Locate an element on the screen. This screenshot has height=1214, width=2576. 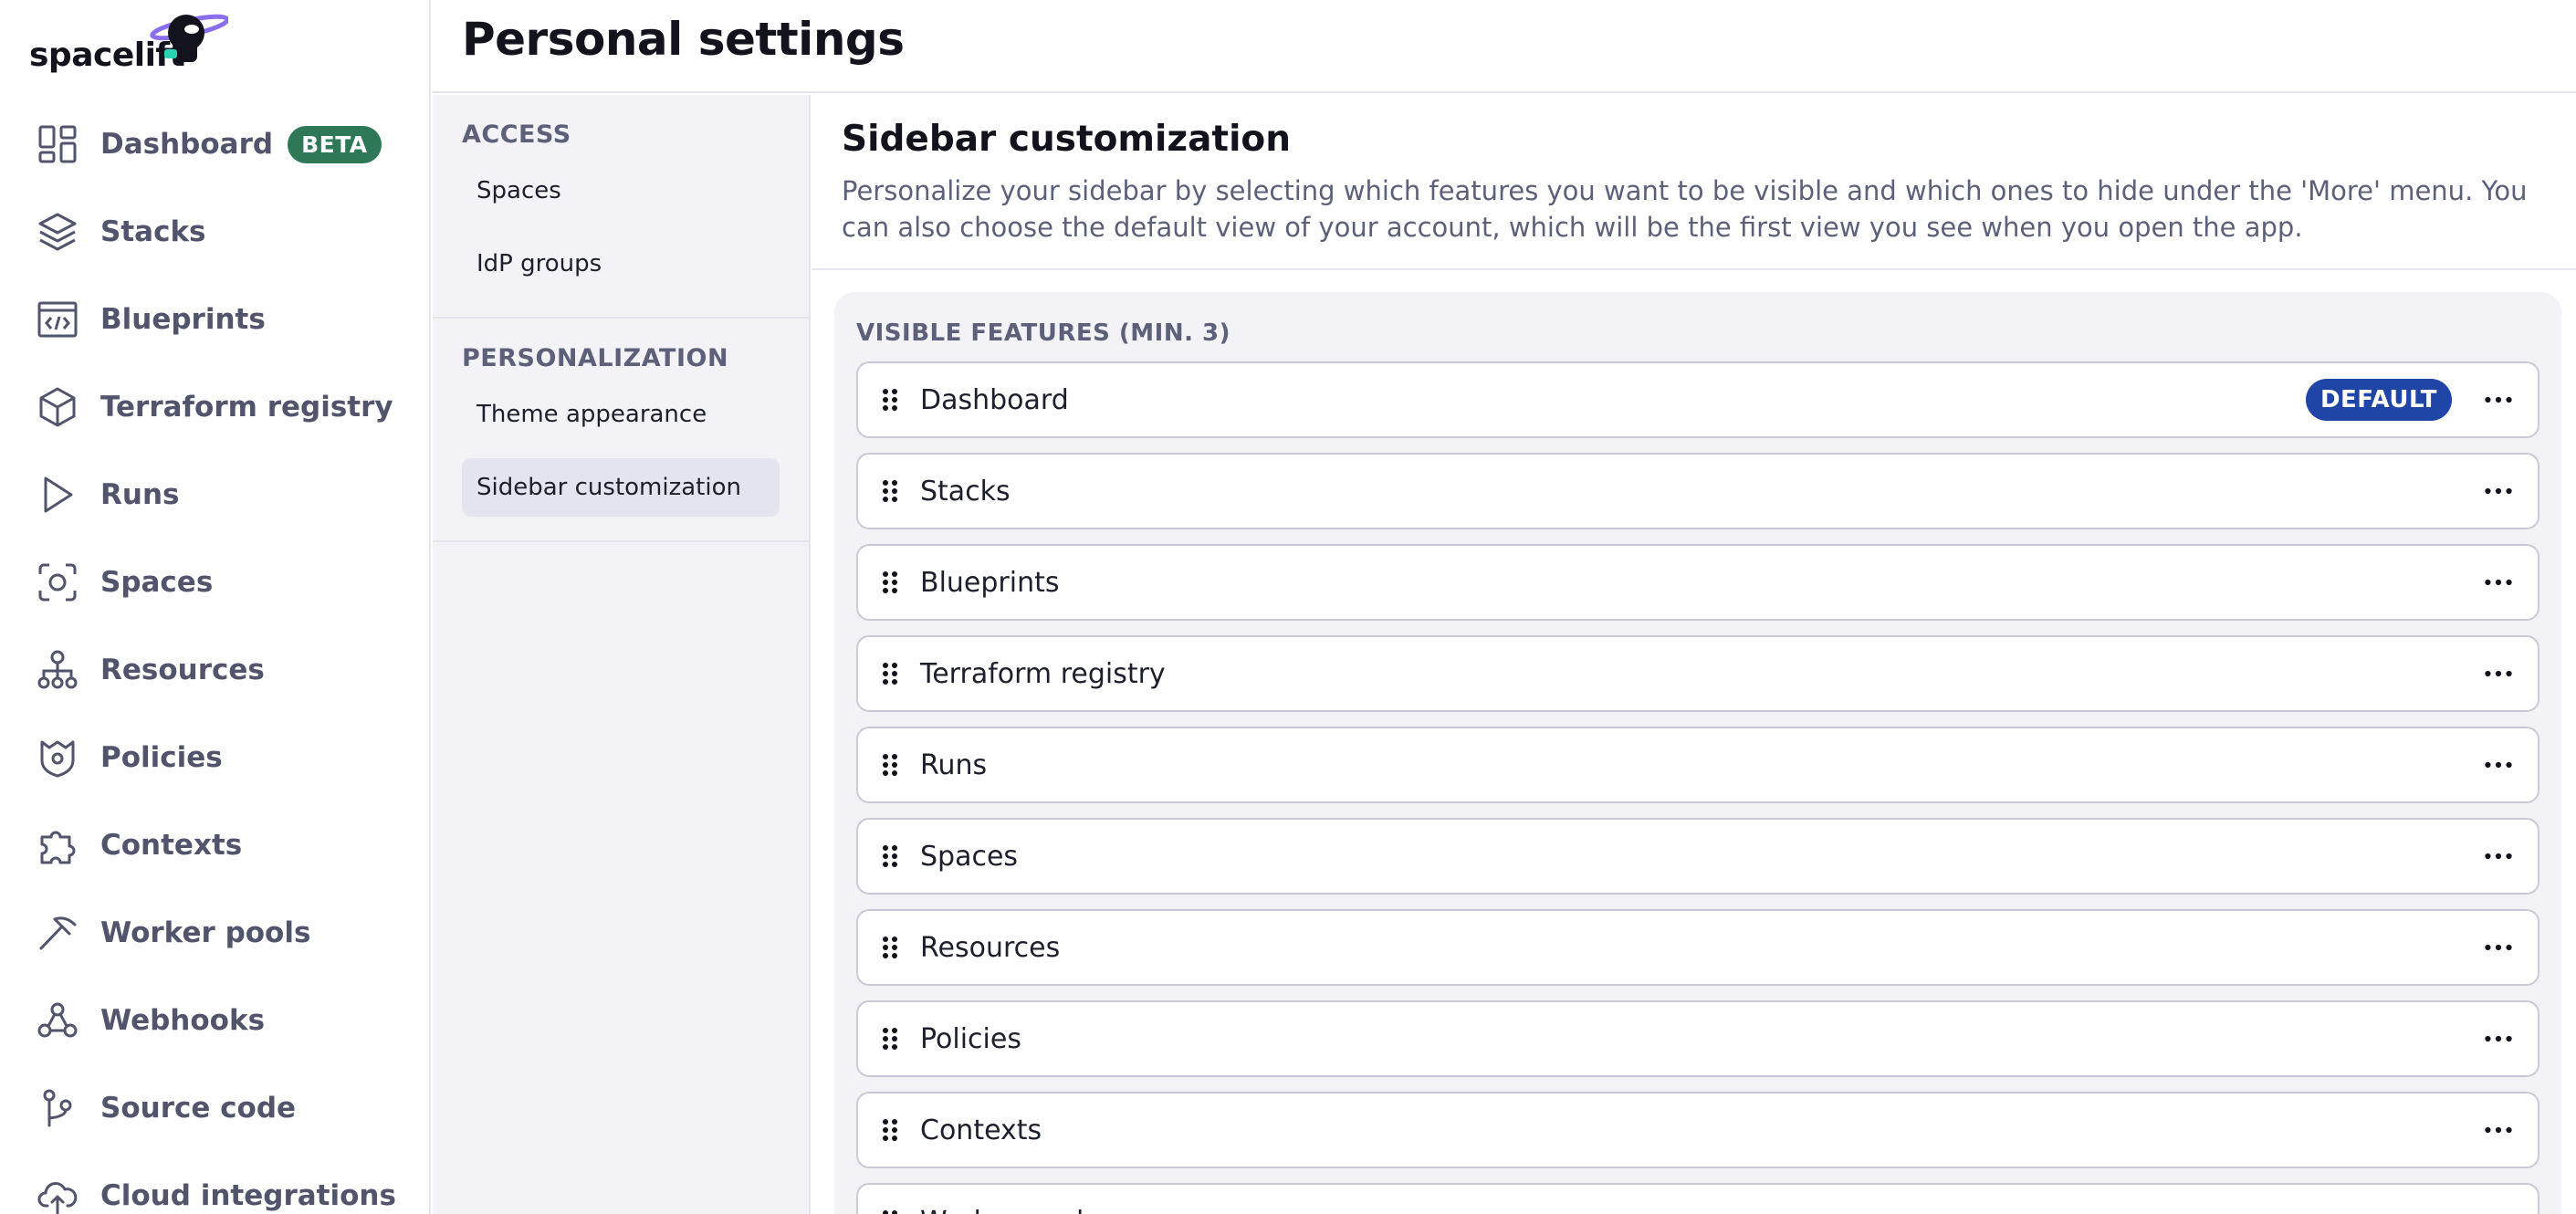
sidebar-item-runs: Runs is located at coordinates (214, 495).